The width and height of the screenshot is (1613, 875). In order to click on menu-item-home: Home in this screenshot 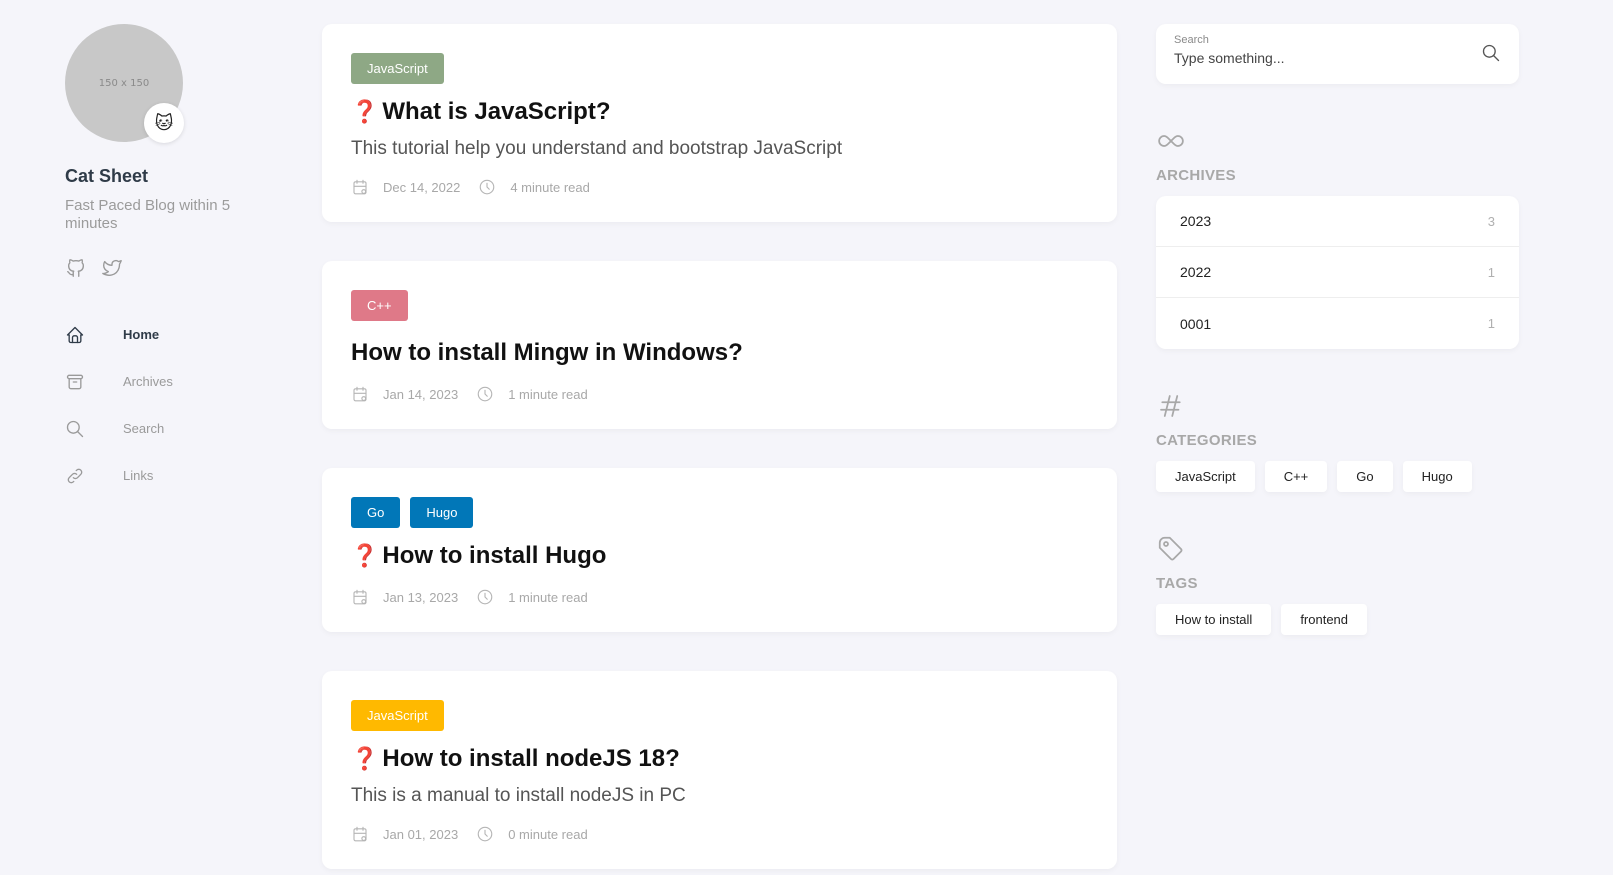, I will do `click(165, 334)`.